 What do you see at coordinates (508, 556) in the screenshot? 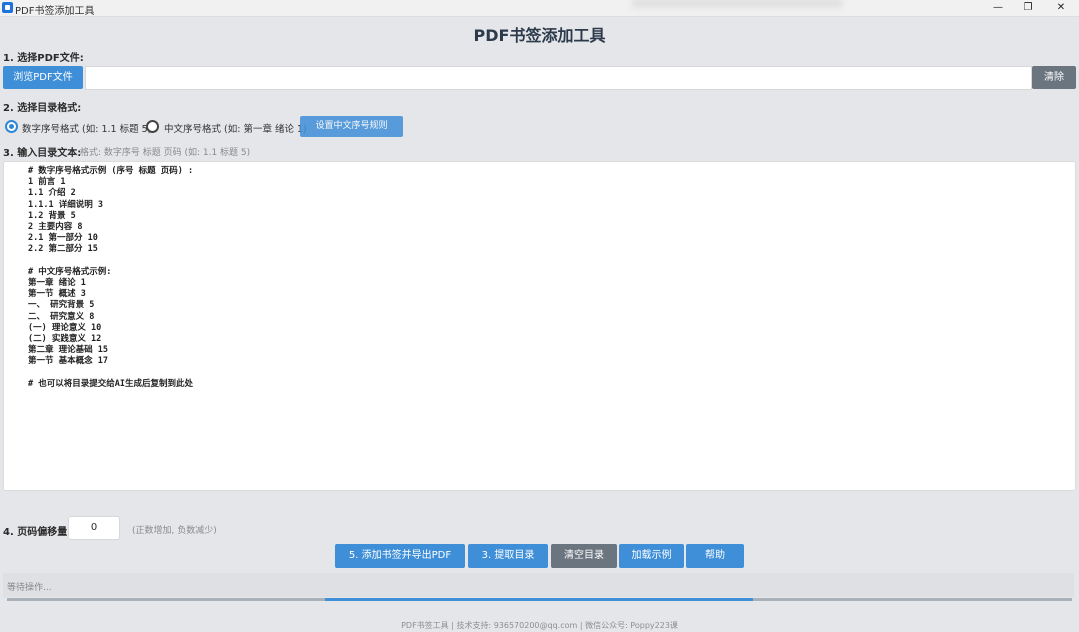
I see `extract-toc-button: 3. 提取目录` at bounding box center [508, 556].